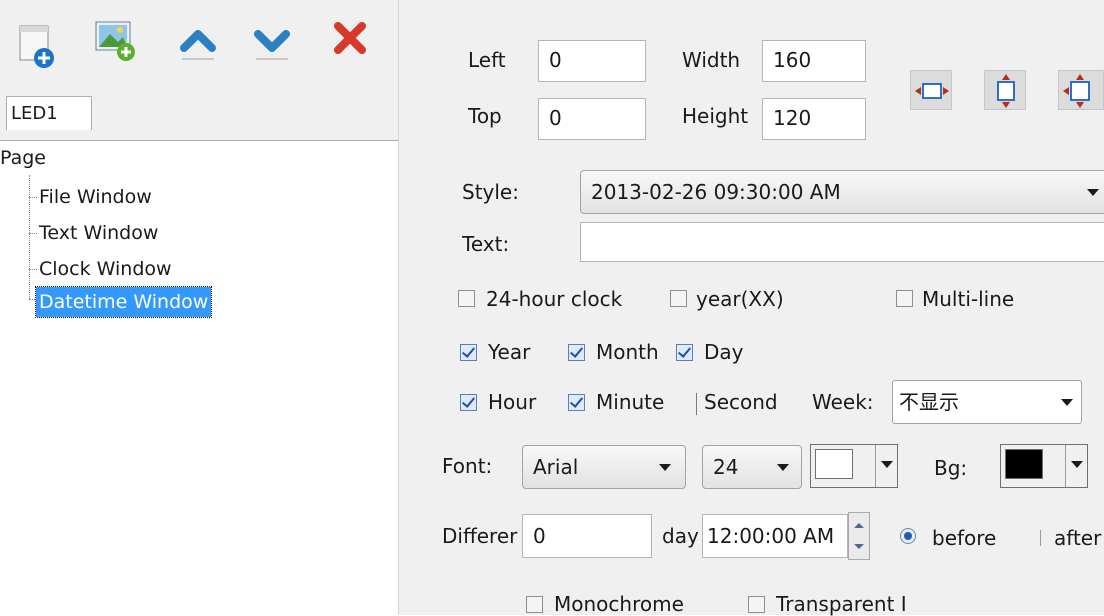 The width and height of the screenshot is (1104, 616). I want to click on after-label: after, so click(1078, 538).